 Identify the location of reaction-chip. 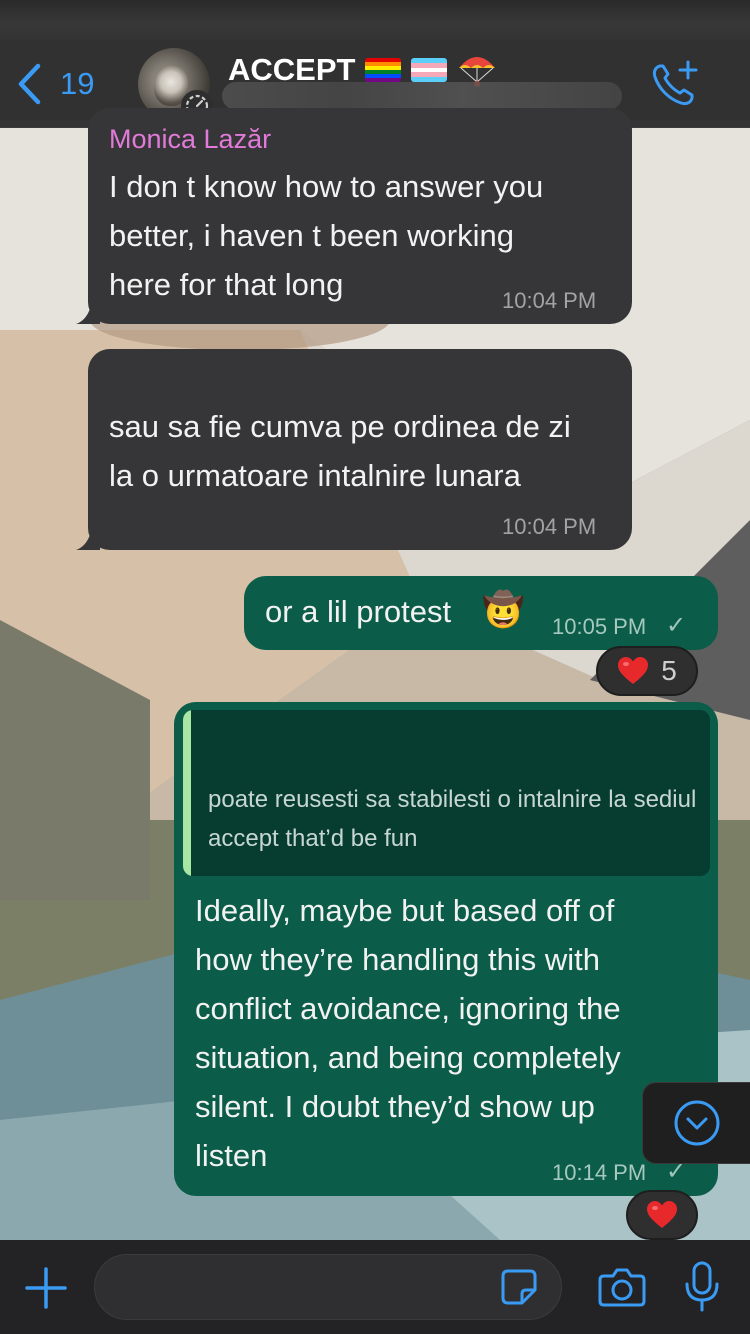
(662, 1215).